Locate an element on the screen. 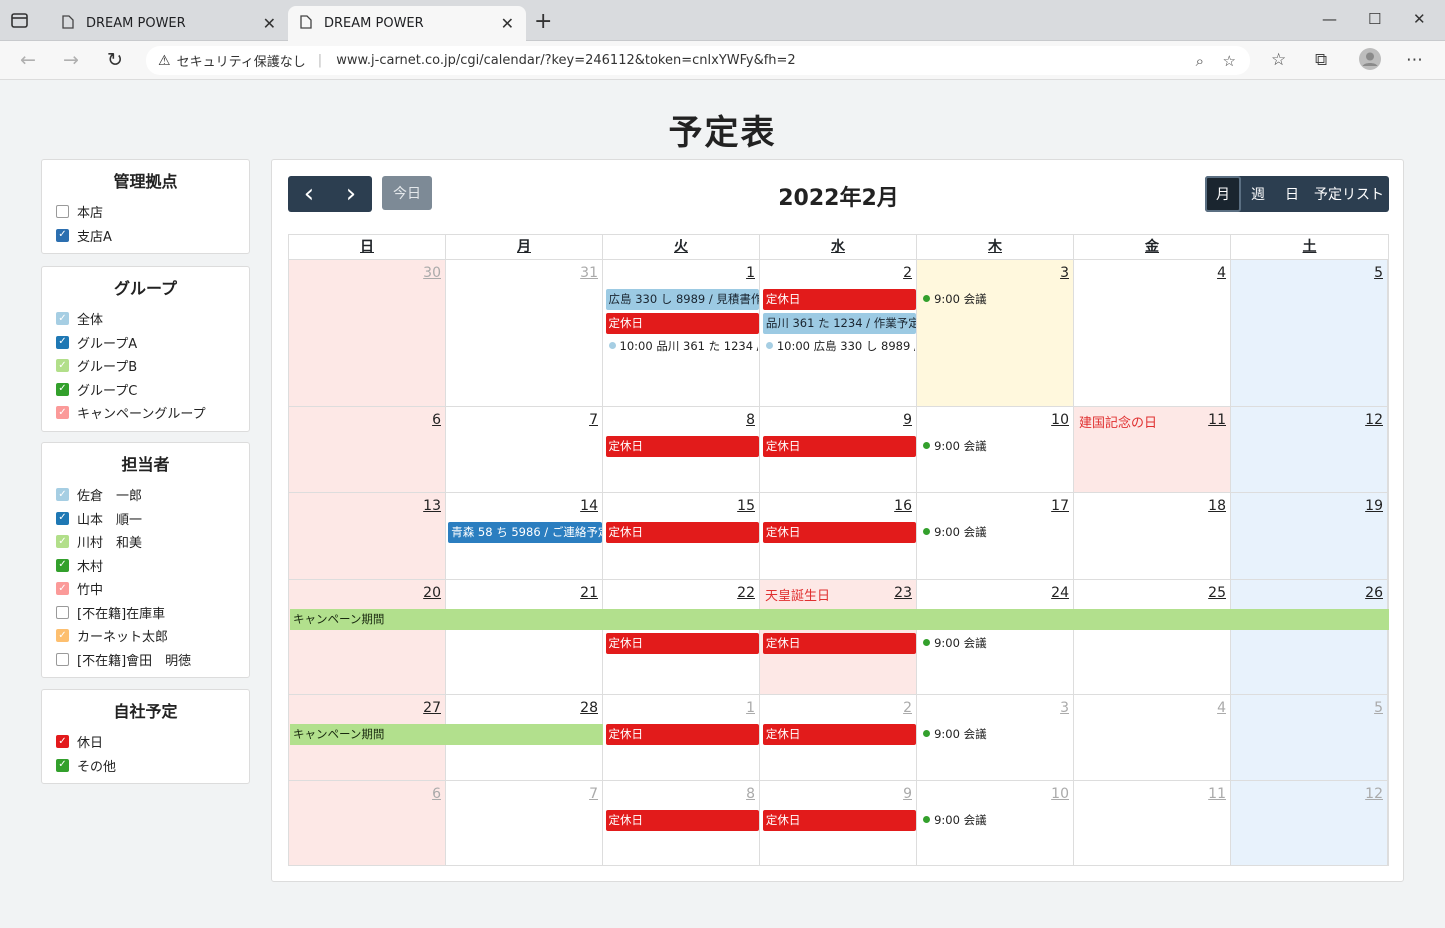  day-cell: 3 is located at coordinates (995, 333).